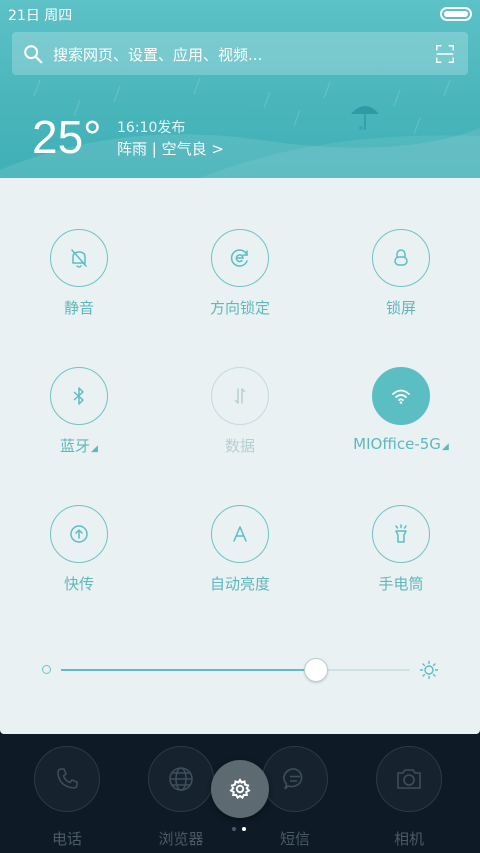 The height and width of the screenshot is (853, 480). I want to click on dock-app-name: 浏览器, so click(181, 839).